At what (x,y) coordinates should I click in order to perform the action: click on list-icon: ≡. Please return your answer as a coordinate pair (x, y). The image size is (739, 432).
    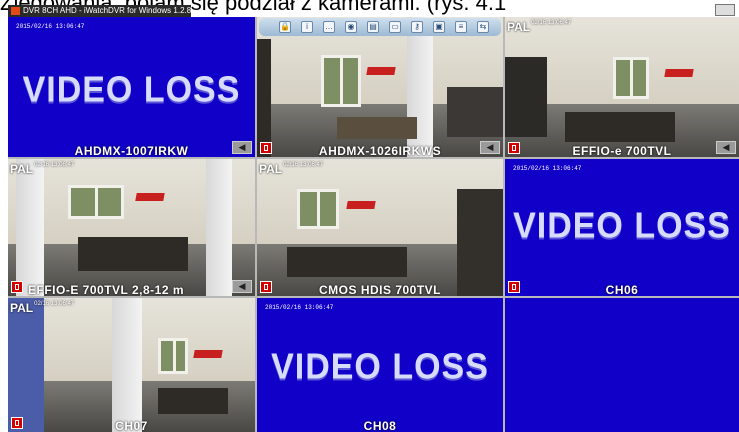
    Looking at the image, I should click on (461, 27).